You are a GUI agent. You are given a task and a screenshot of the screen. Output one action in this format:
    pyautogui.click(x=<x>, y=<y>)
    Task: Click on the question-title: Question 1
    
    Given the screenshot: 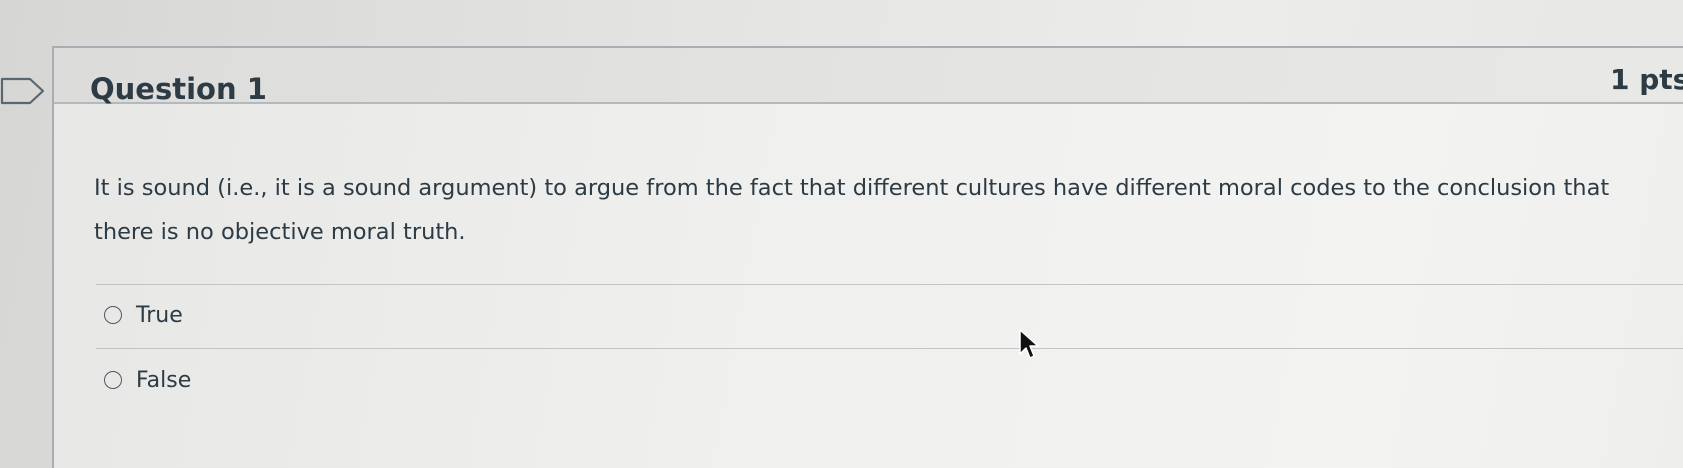 What is the action you would take?
    pyautogui.click(x=178, y=89)
    